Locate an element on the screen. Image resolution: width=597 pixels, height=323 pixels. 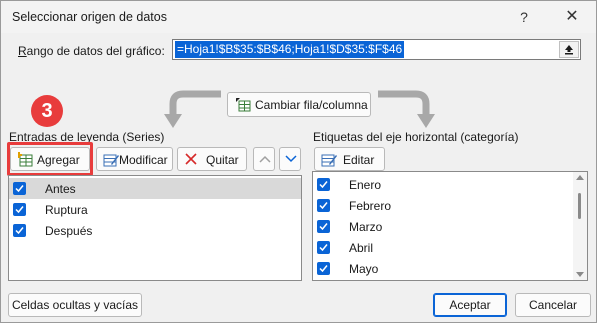
remove-x-icon is located at coordinates (191, 159).